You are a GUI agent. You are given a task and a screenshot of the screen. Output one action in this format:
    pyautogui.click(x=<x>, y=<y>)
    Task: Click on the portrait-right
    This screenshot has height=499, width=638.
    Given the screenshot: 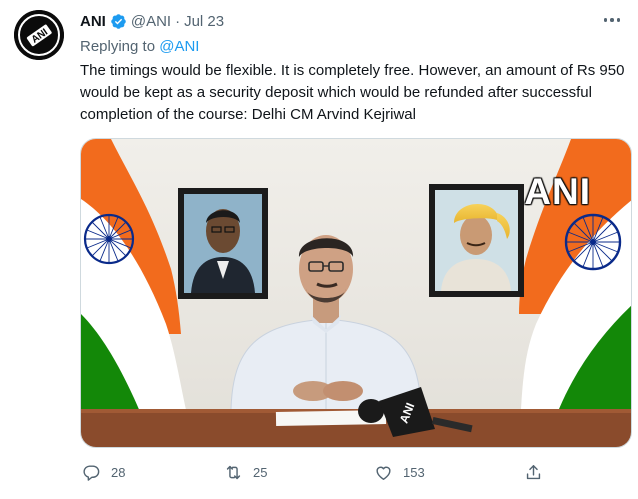 What is the action you would take?
    pyautogui.click(x=476, y=240)
    